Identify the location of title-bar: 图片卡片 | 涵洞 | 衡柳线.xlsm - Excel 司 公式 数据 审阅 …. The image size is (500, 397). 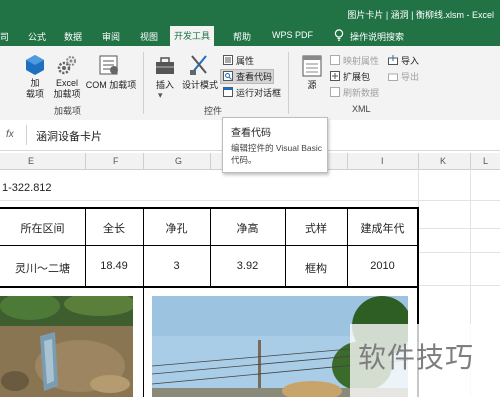
(250, 23).